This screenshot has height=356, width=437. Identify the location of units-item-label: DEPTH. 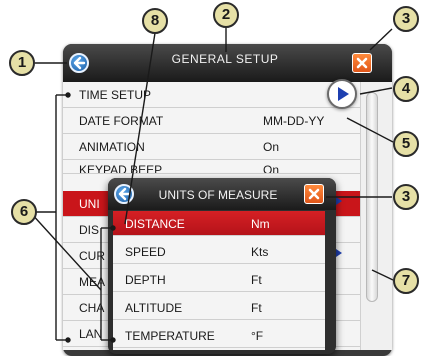
(145, 280).